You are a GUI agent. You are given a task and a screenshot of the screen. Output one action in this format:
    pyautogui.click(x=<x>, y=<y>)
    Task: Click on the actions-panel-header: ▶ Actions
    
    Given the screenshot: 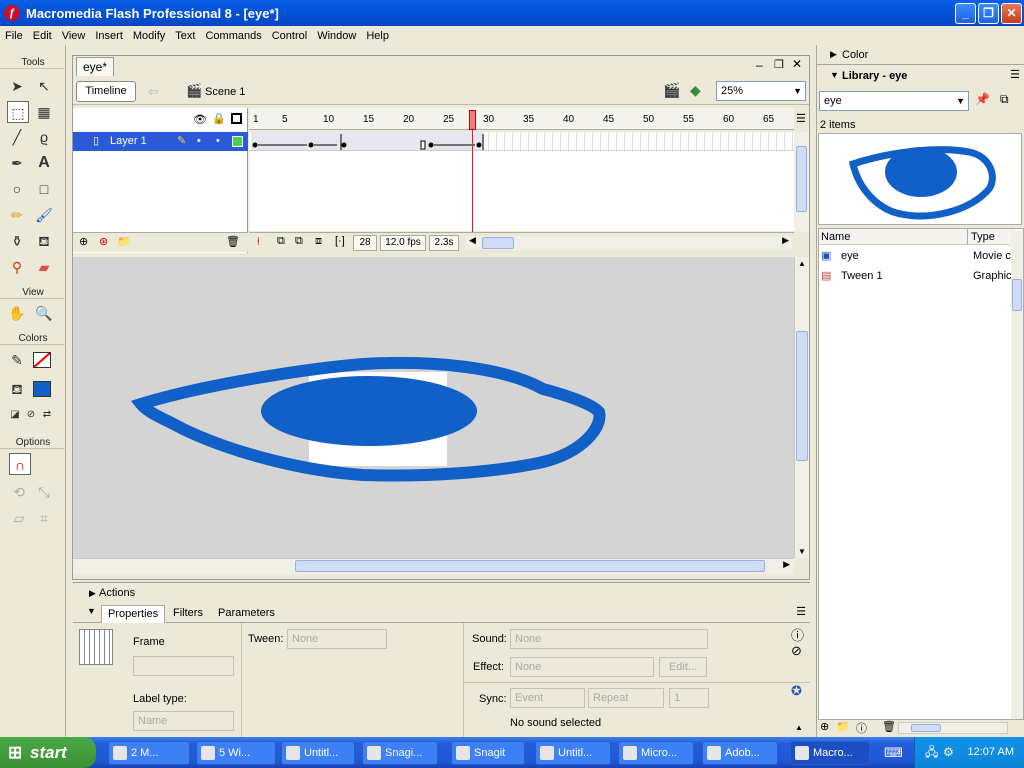 What is the action you would take?
    pyautogui.click(x=441, y=592)
    